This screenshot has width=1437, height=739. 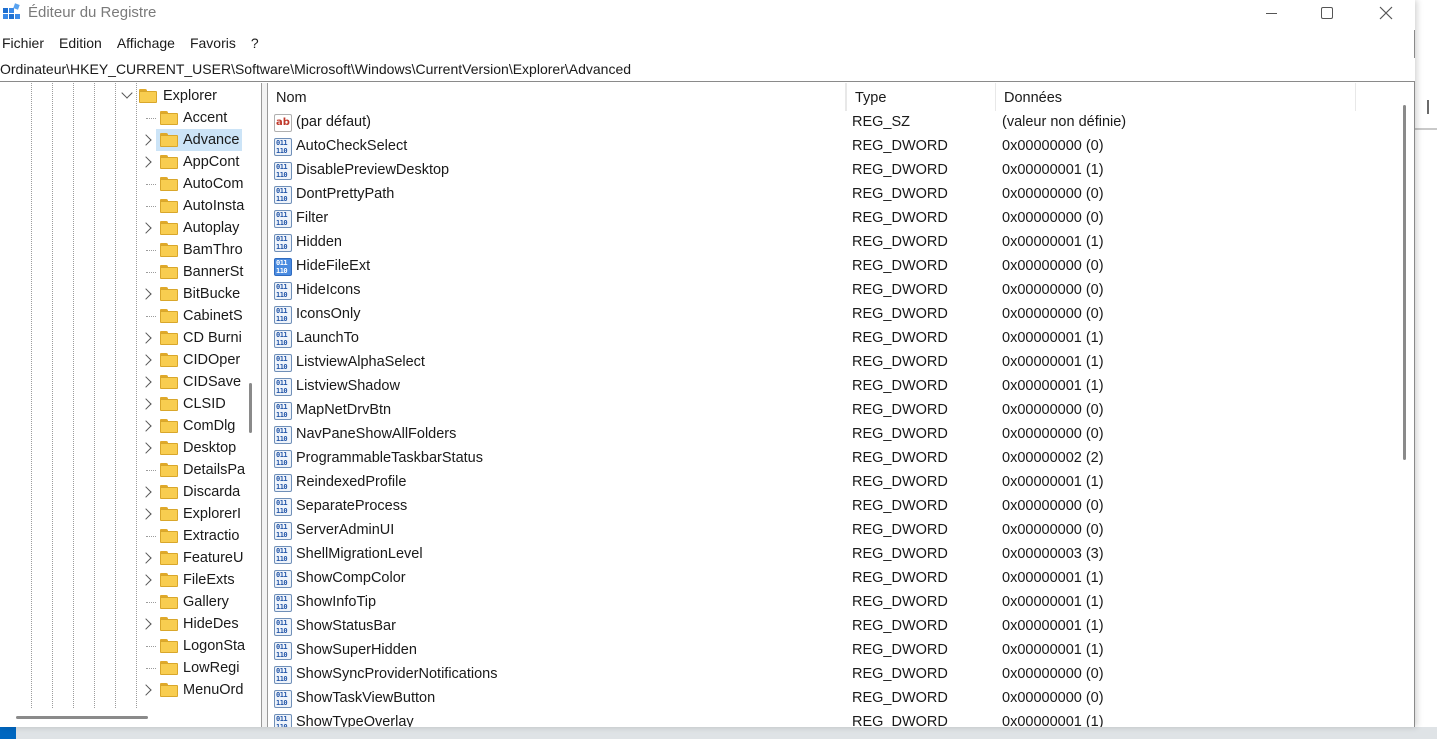 I want to click on tree-item-label: Extractio, so click(x=211, y=536).